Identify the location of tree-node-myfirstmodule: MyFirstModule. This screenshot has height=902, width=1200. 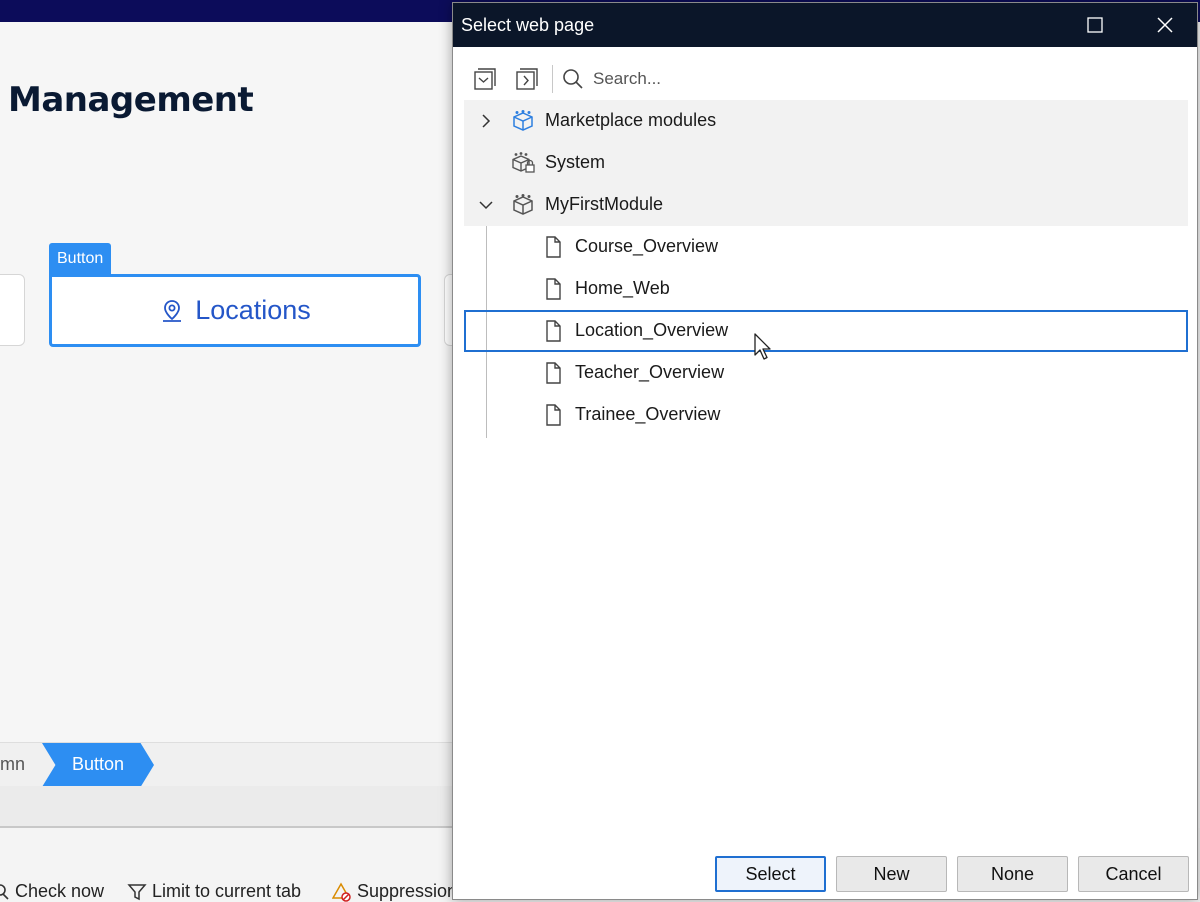
(826, 205).